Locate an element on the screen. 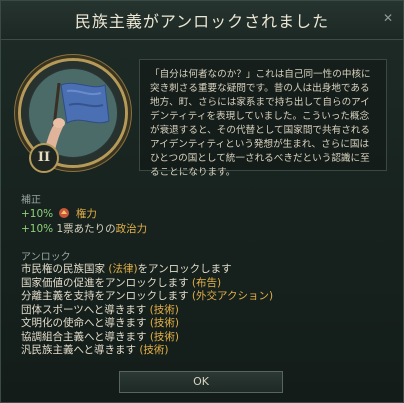 The width and height of the screenshot is (404, 403). unlock-text: 汎民族主義へと導きます is located at coordinates (80, 350).